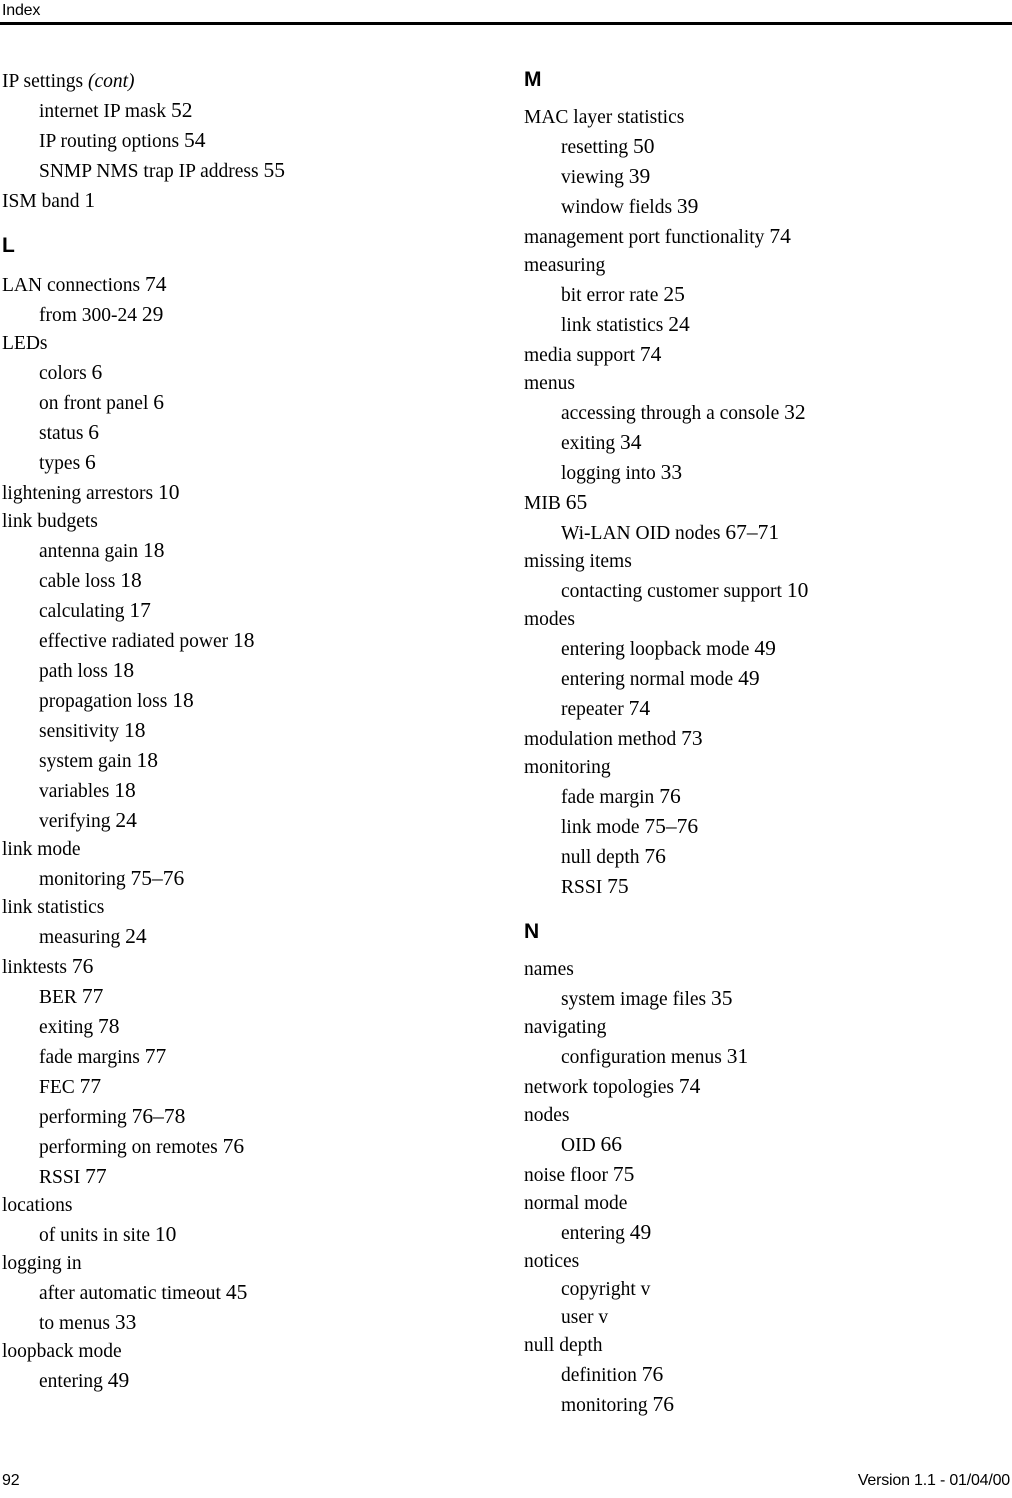 Image resolution: width=1012 pixels, height=1498 pixels. I want to click on entry-term: exiting, so click(69, 1027).